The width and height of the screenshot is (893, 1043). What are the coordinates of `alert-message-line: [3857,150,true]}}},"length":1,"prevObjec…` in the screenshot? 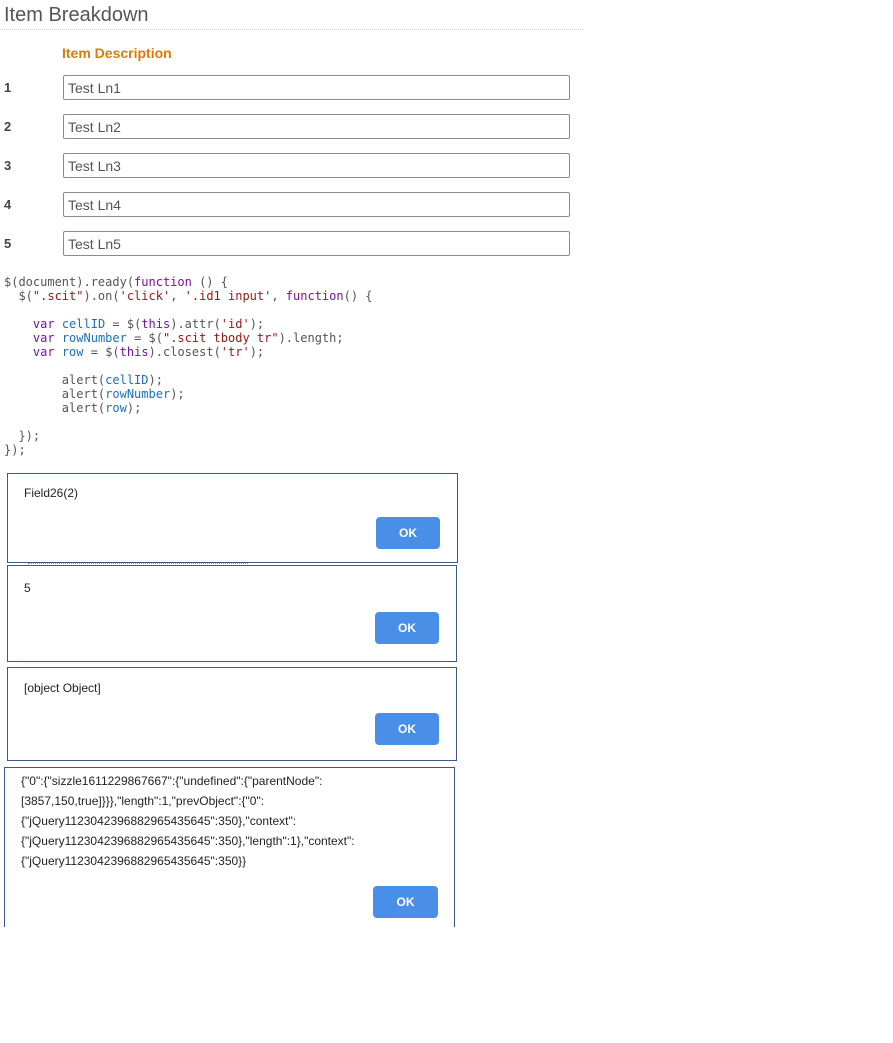 It's located at (143, 801).